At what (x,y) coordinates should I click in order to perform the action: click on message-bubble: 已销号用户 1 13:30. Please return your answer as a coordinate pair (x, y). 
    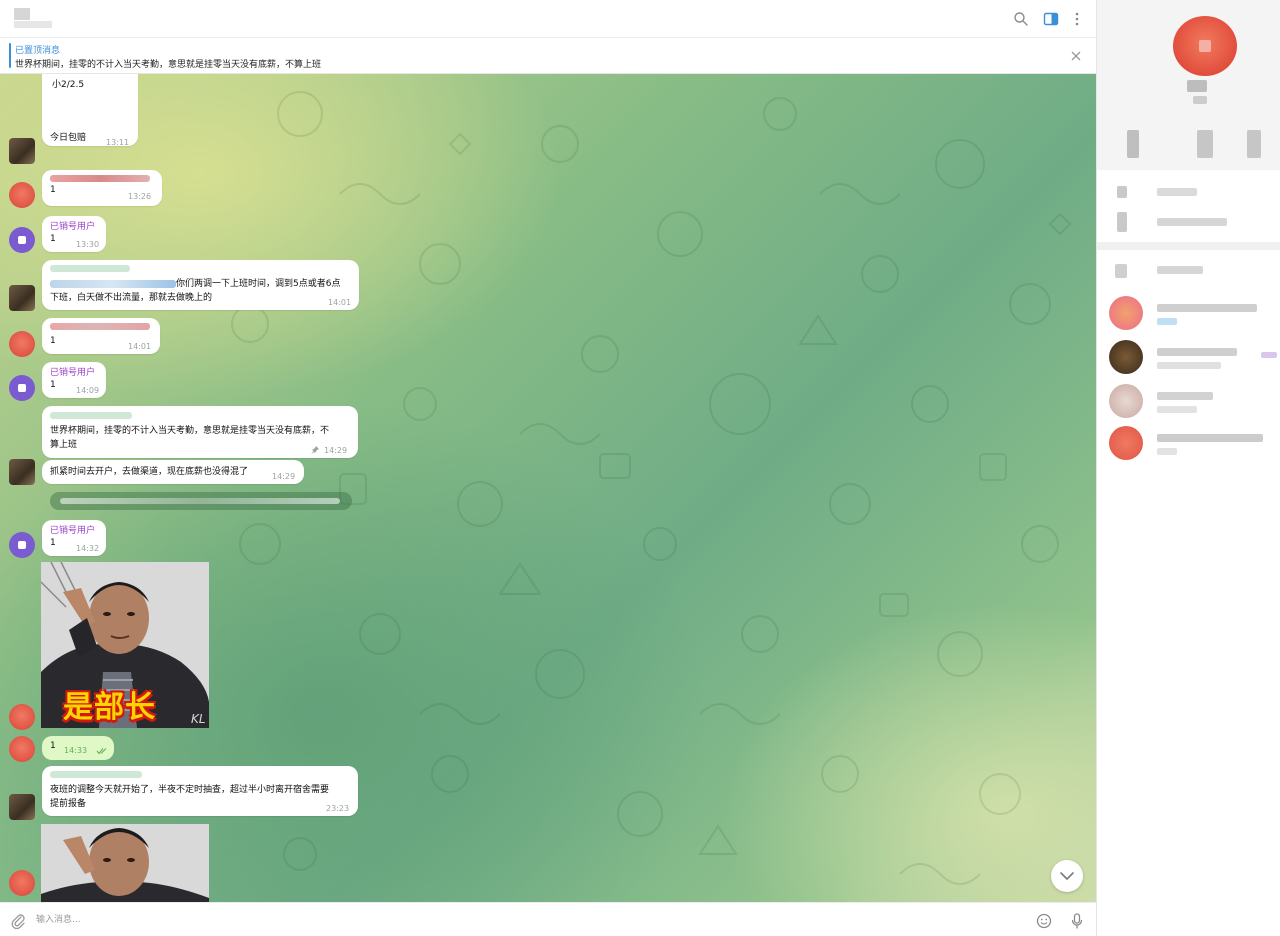
    Looking at the image, I should click on (74, 234).